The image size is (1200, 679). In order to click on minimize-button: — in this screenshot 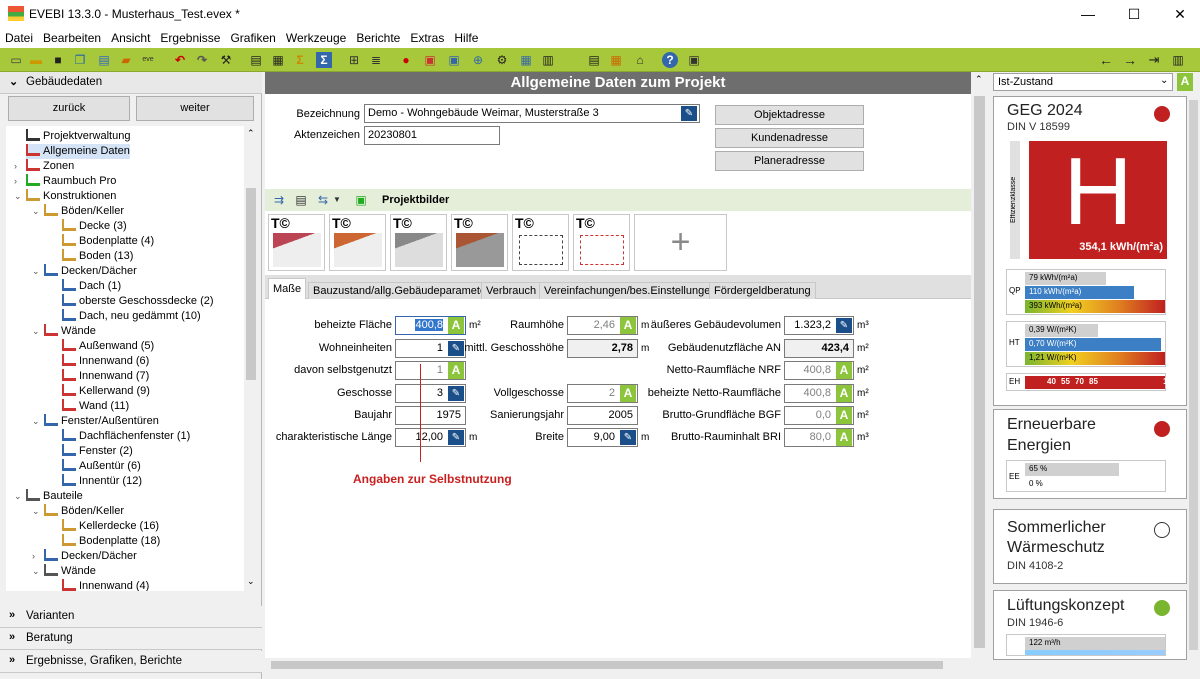, I will do `click(1088, 14)`.